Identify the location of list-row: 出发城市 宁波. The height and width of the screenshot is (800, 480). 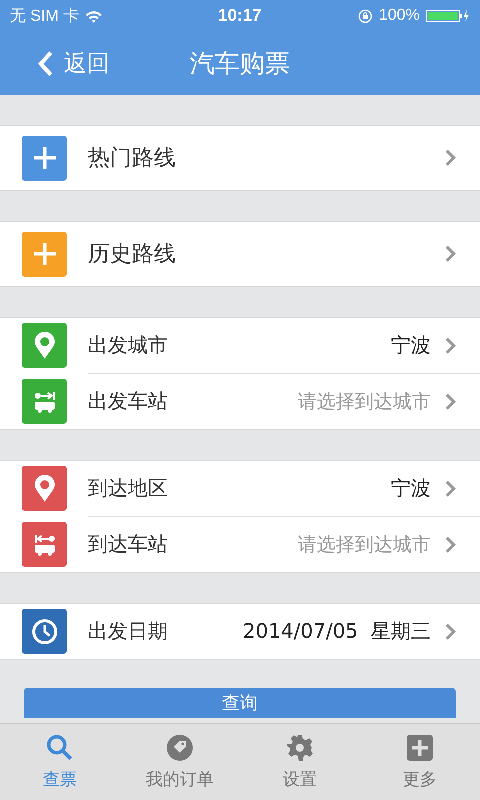
(240, 345).